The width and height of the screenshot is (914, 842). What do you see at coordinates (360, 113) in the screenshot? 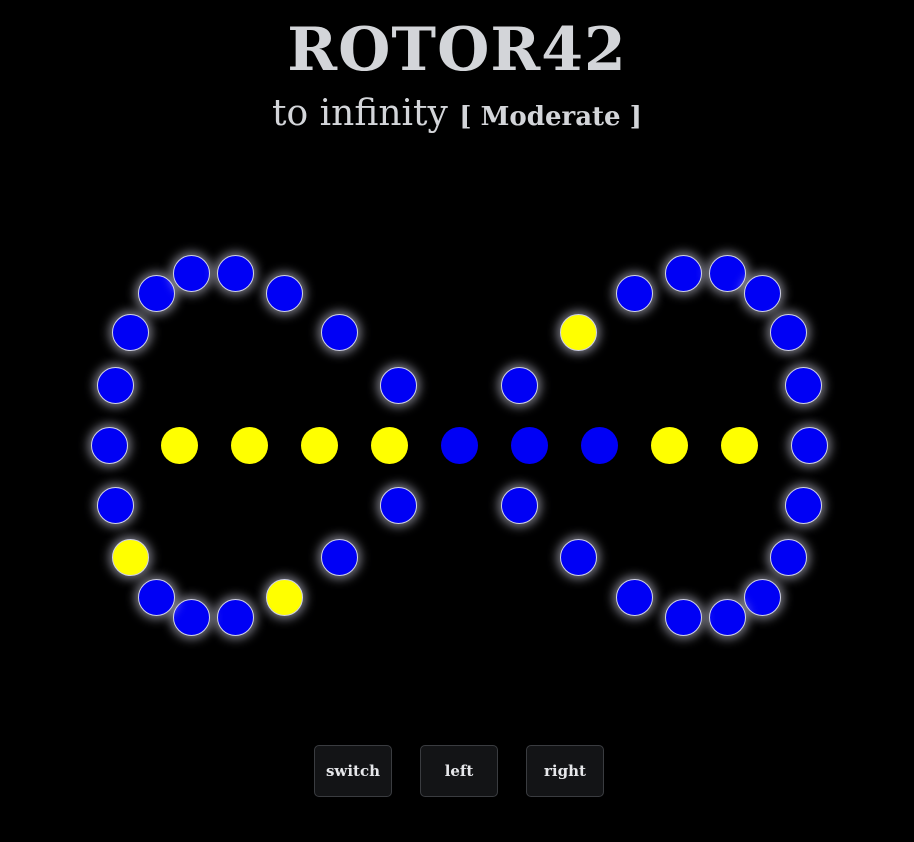
I see `subtitle-text: to infinity` at bounding box center [360, 113].